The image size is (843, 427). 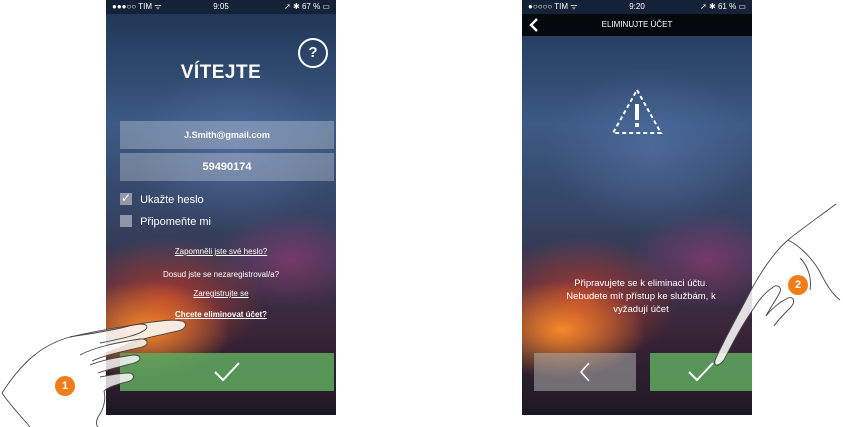 I want to click on page-title: VÍTEJTE, so click(x=221, y=72).